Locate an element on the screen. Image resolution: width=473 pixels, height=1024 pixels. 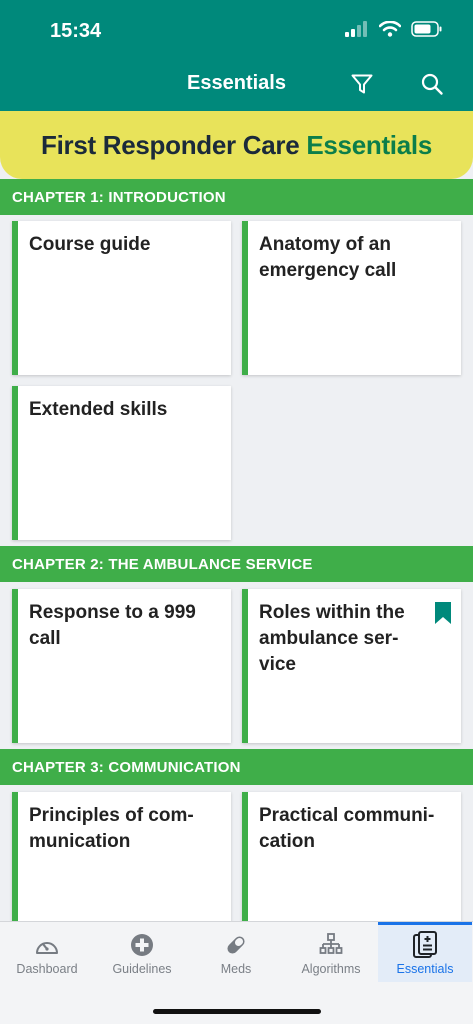
status-time: 15:34 is located at coordinates (76, 31).